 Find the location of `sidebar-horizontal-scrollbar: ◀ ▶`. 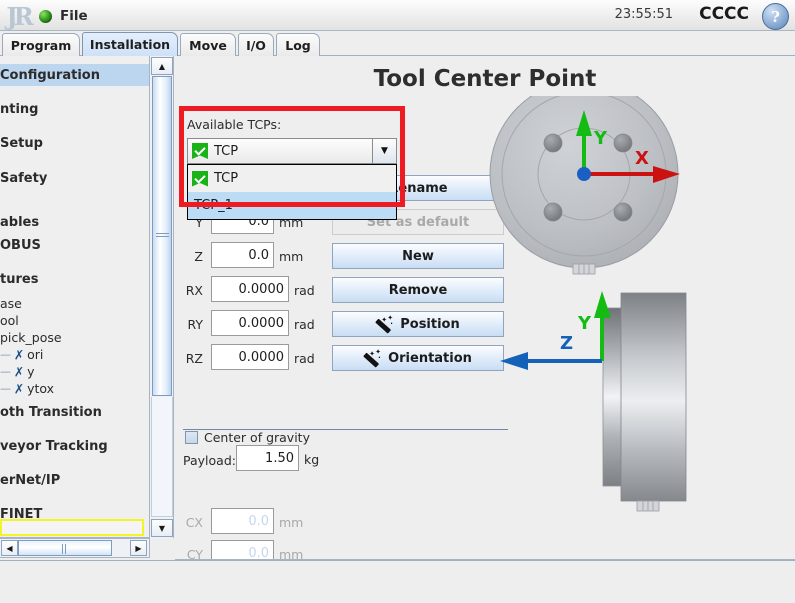

sidebar-horizontal-scrollbar: ◀ ▶ is located at coordinates (75, 548).